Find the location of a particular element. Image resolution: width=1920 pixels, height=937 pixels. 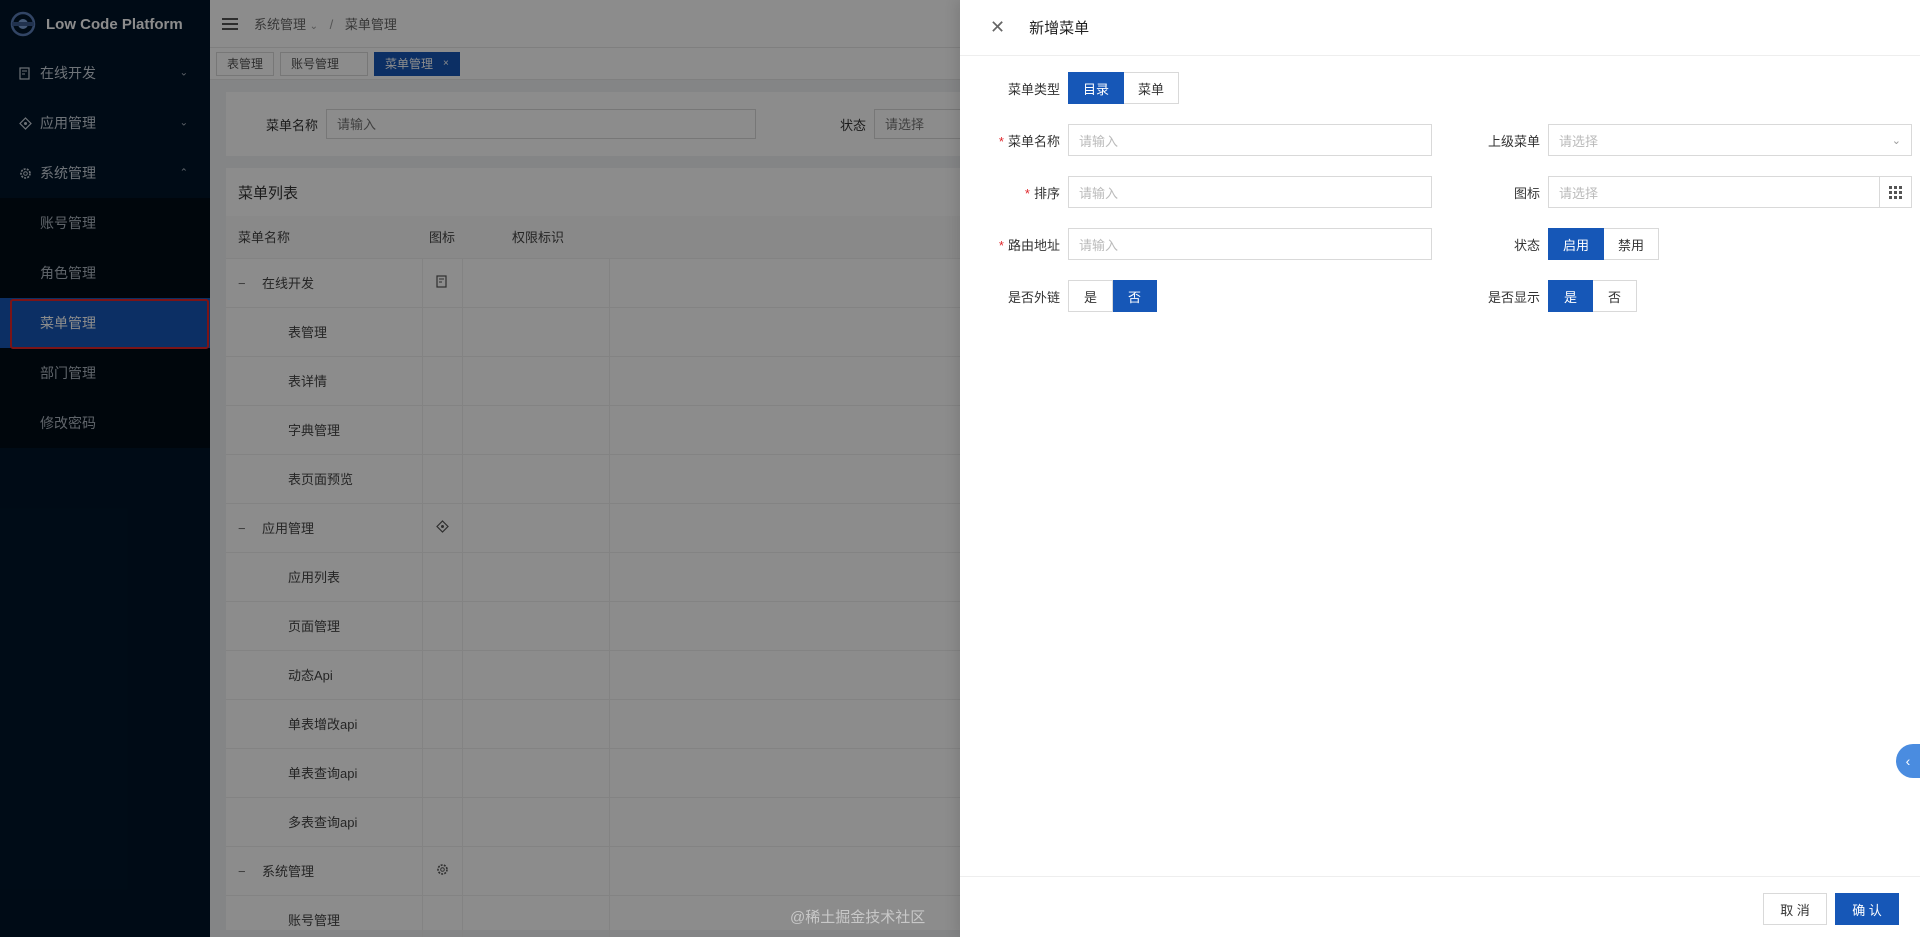

form-row-menu-type: 菜单类型 目录 菜单 is located at coordinates (1070, 88).